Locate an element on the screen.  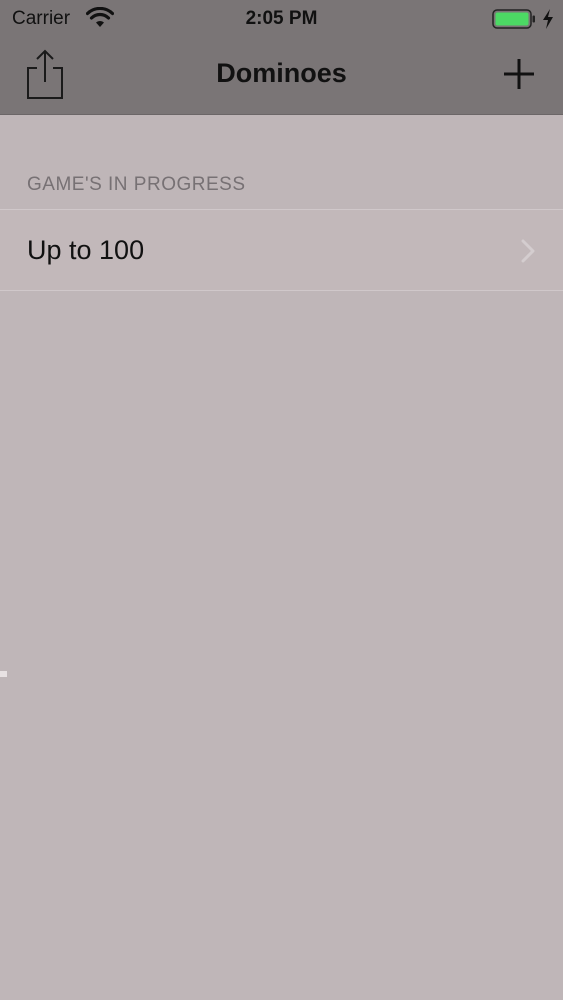
game-title: Up to 100 is located at coordinates (86, 250).